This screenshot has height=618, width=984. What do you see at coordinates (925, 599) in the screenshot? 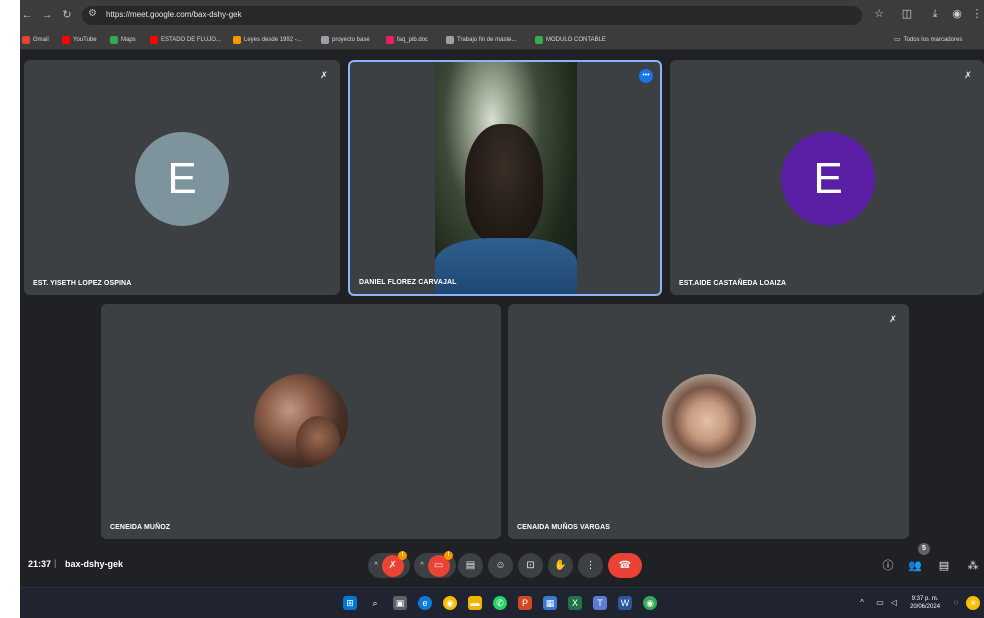
I see `clock-time: 9:37 p. m.` at bounding box center [925, 599].